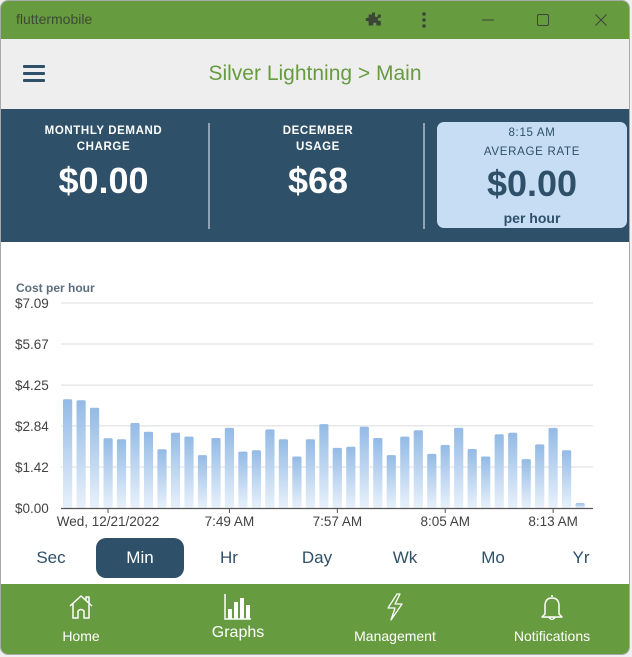 This screenshot has height=657, width=632. I want to click on nav-management: Management, so click(395, 619).